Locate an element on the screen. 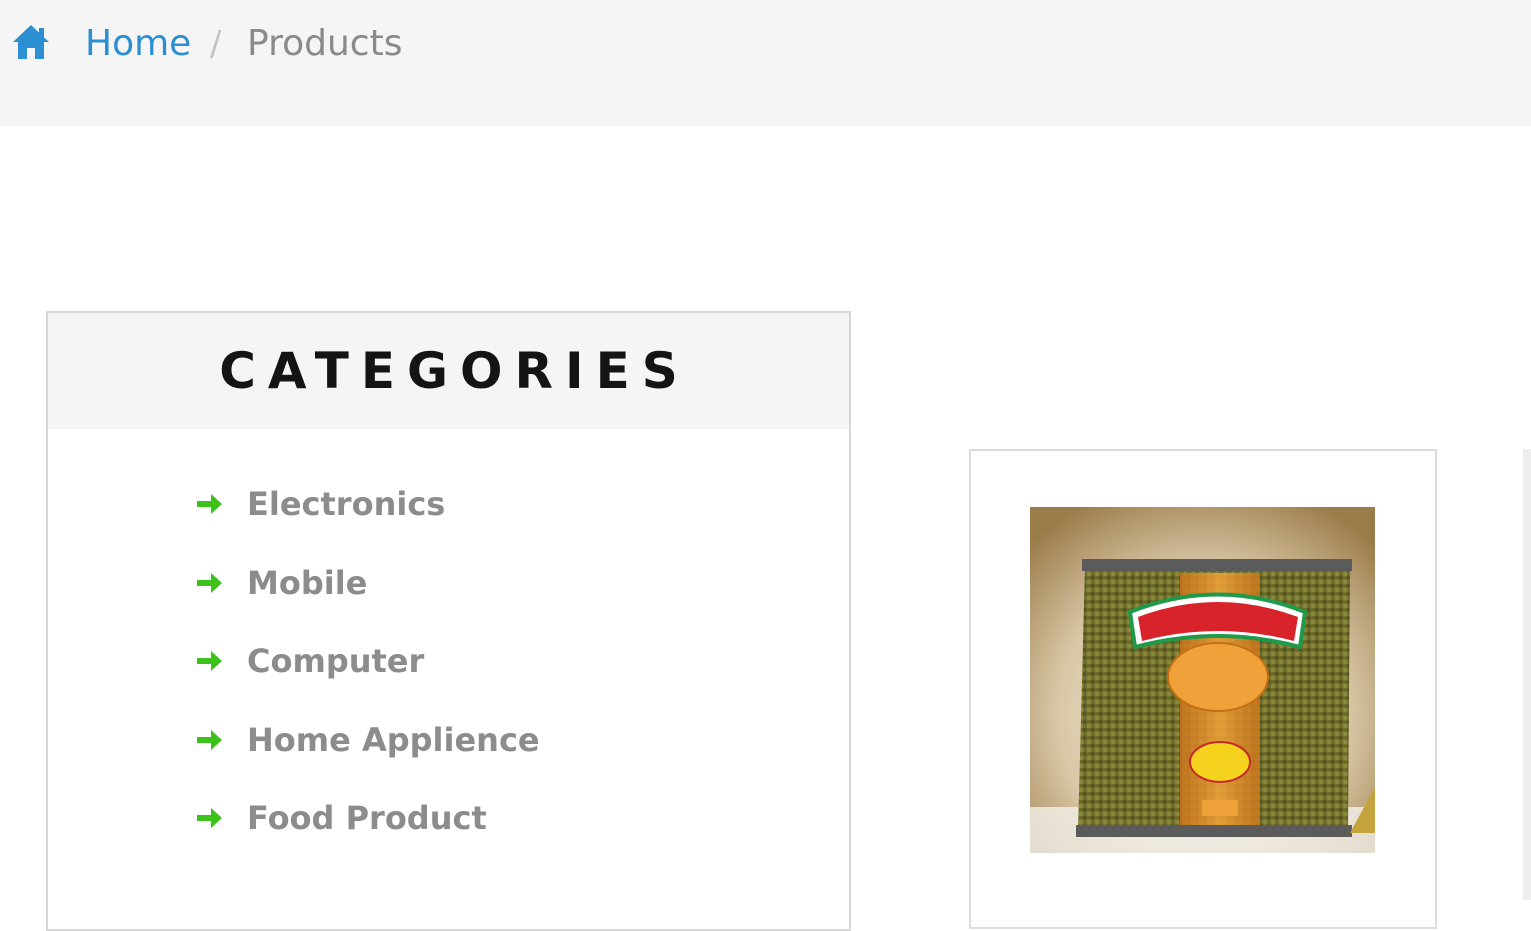 The width and height of the screenshot is (1531, 931). next-product-card-edge is located at coordinates (1527, 674).